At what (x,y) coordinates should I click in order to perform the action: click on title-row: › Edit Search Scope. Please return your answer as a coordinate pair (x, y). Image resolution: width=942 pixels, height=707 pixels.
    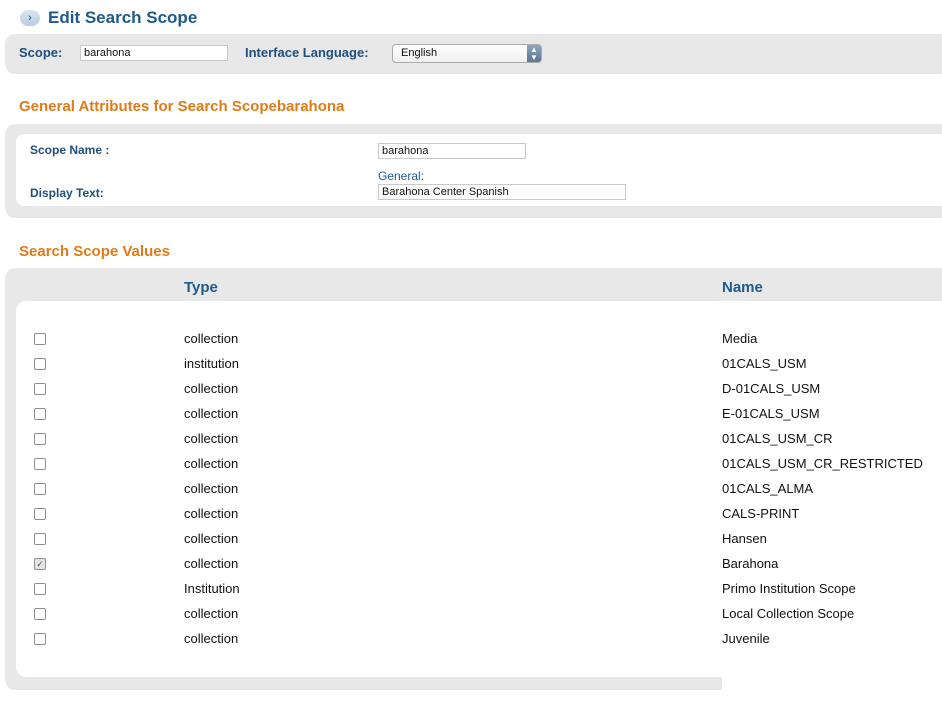
    Looking at the image, I should click on (108, 18).